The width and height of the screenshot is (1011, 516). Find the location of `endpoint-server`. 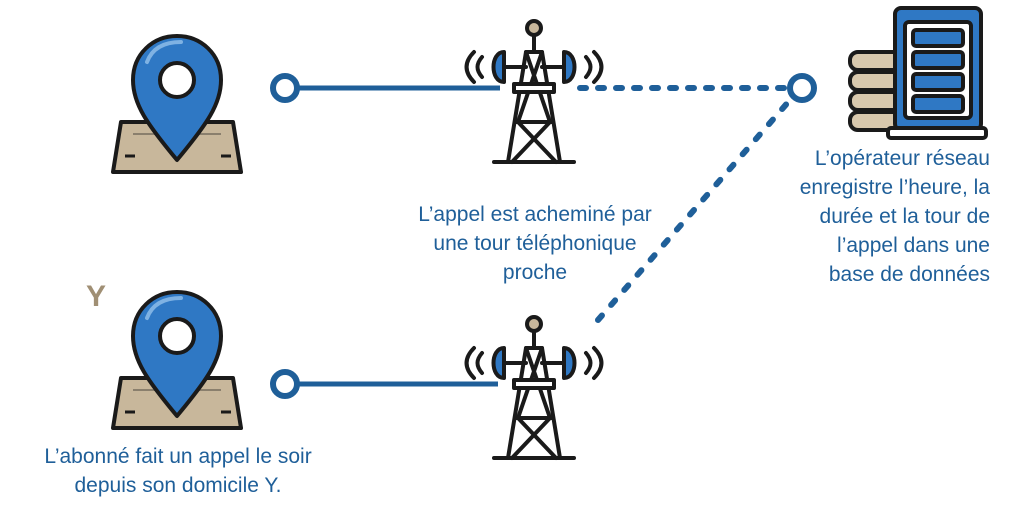

endpoint-server is located at coordinates (802, 88).